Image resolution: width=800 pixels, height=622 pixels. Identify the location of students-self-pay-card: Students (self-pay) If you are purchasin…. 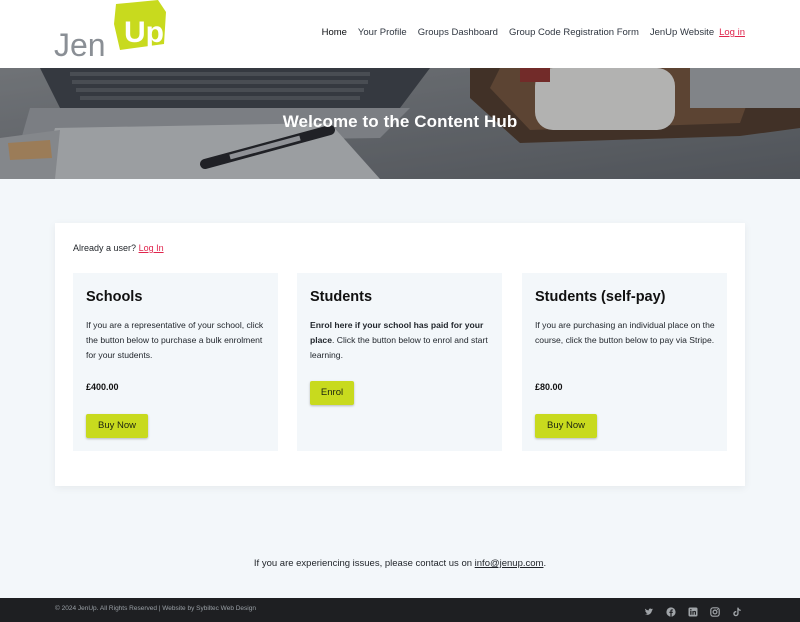
(624, 362).